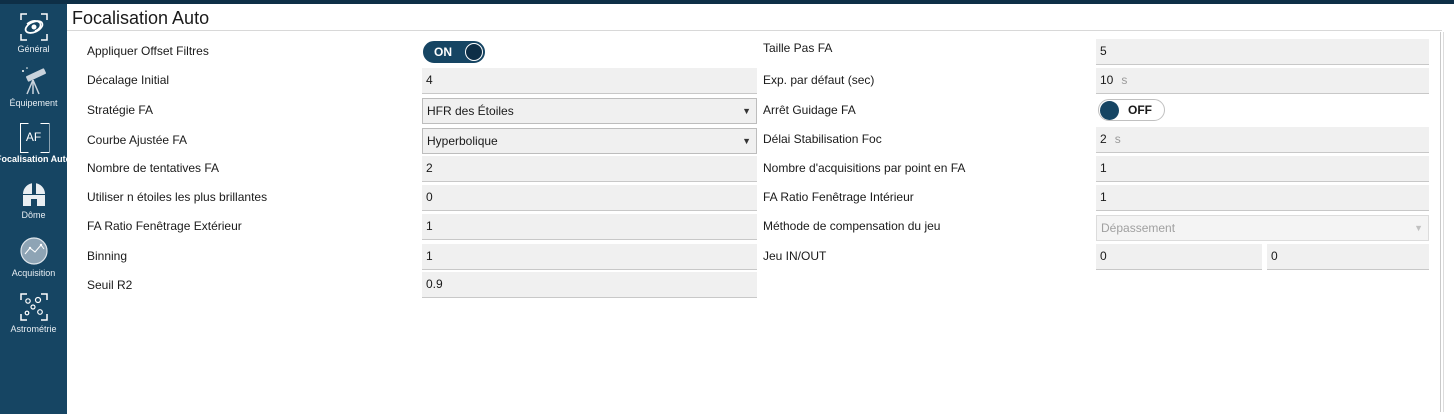 Image resolution: width=1454 pixels, height=414 pixels. Describe the element at coordinates (33, 194) in the screenshot. I see `observatory-dome-icon` at that location.